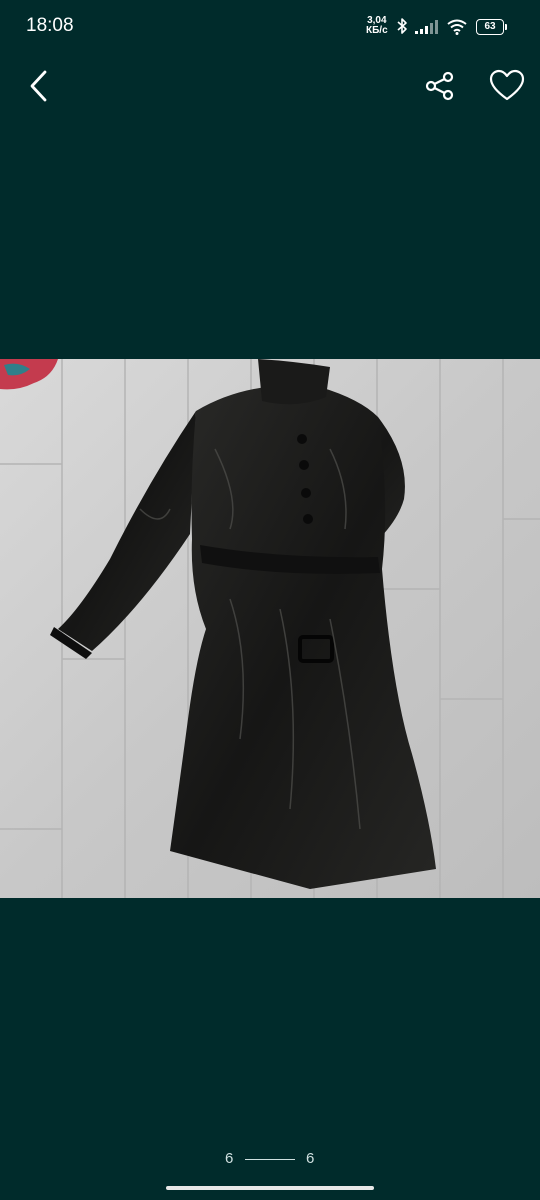 The width and height of the screenshot is (540, 1200). I want to click on pager-progress-line, so click(270, 1159).